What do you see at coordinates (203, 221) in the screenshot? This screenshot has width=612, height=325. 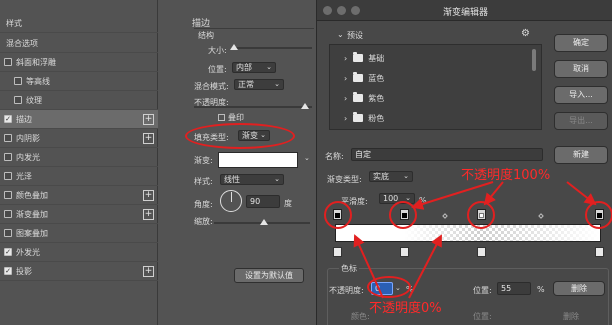 I see `scale-label: 缩放:` at bounding box center [203, 221].